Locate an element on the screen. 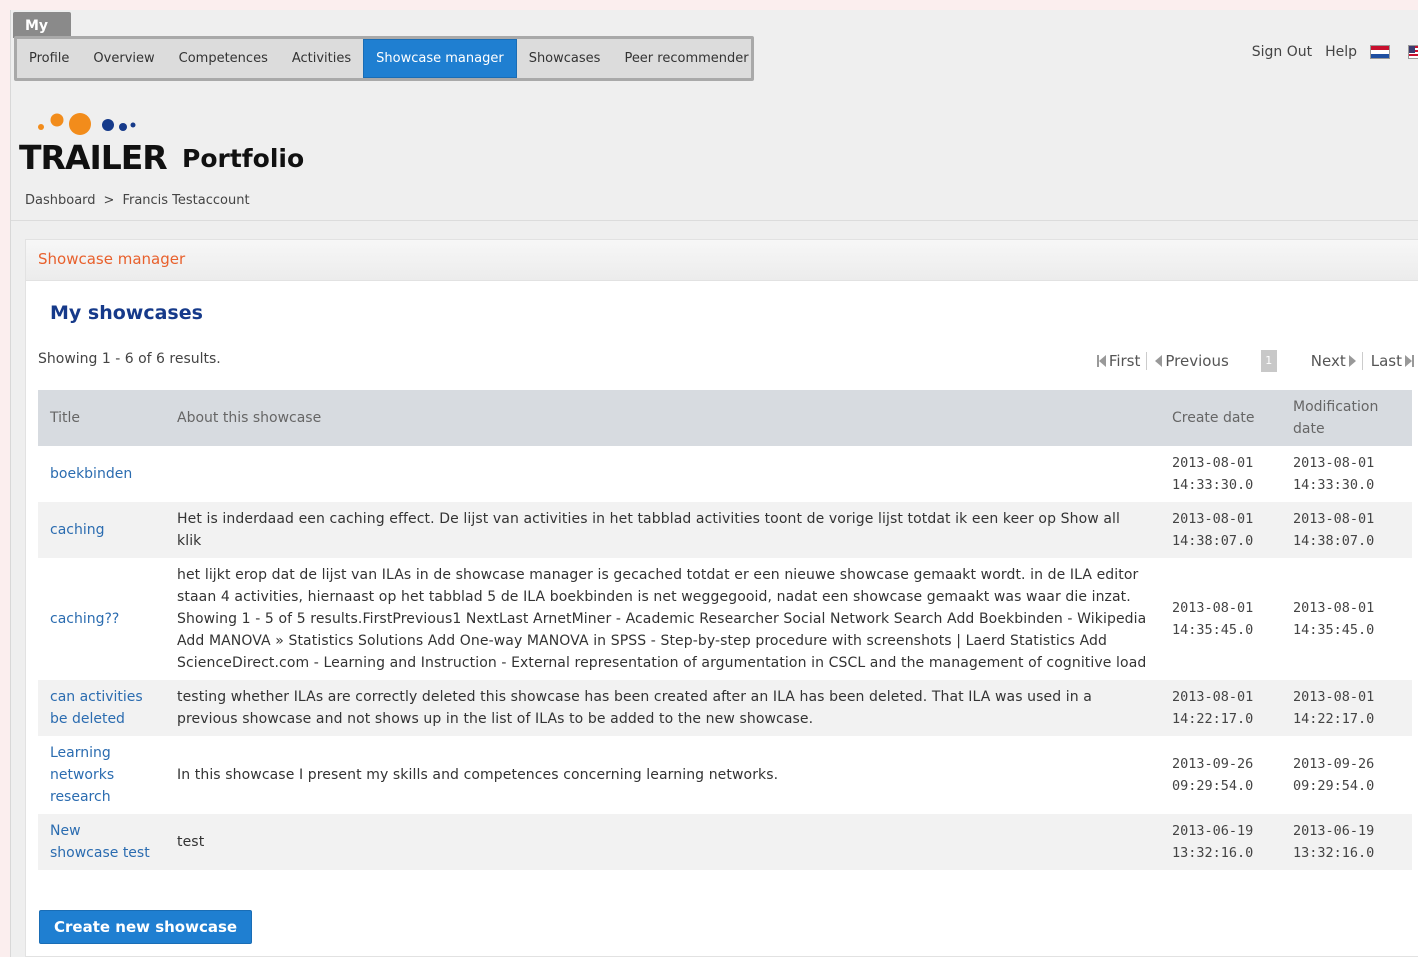 The height and width of the screenshot is (957, 1418). col-title: Title is located at coordinates (101, 418).